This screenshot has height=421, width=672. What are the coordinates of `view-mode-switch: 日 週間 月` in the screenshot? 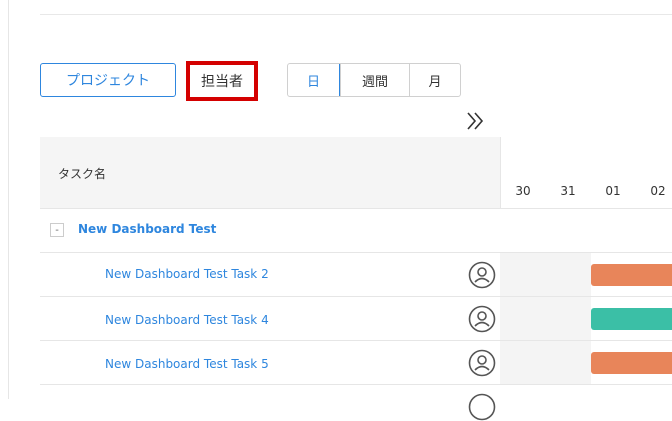 It's located at (374, 80).